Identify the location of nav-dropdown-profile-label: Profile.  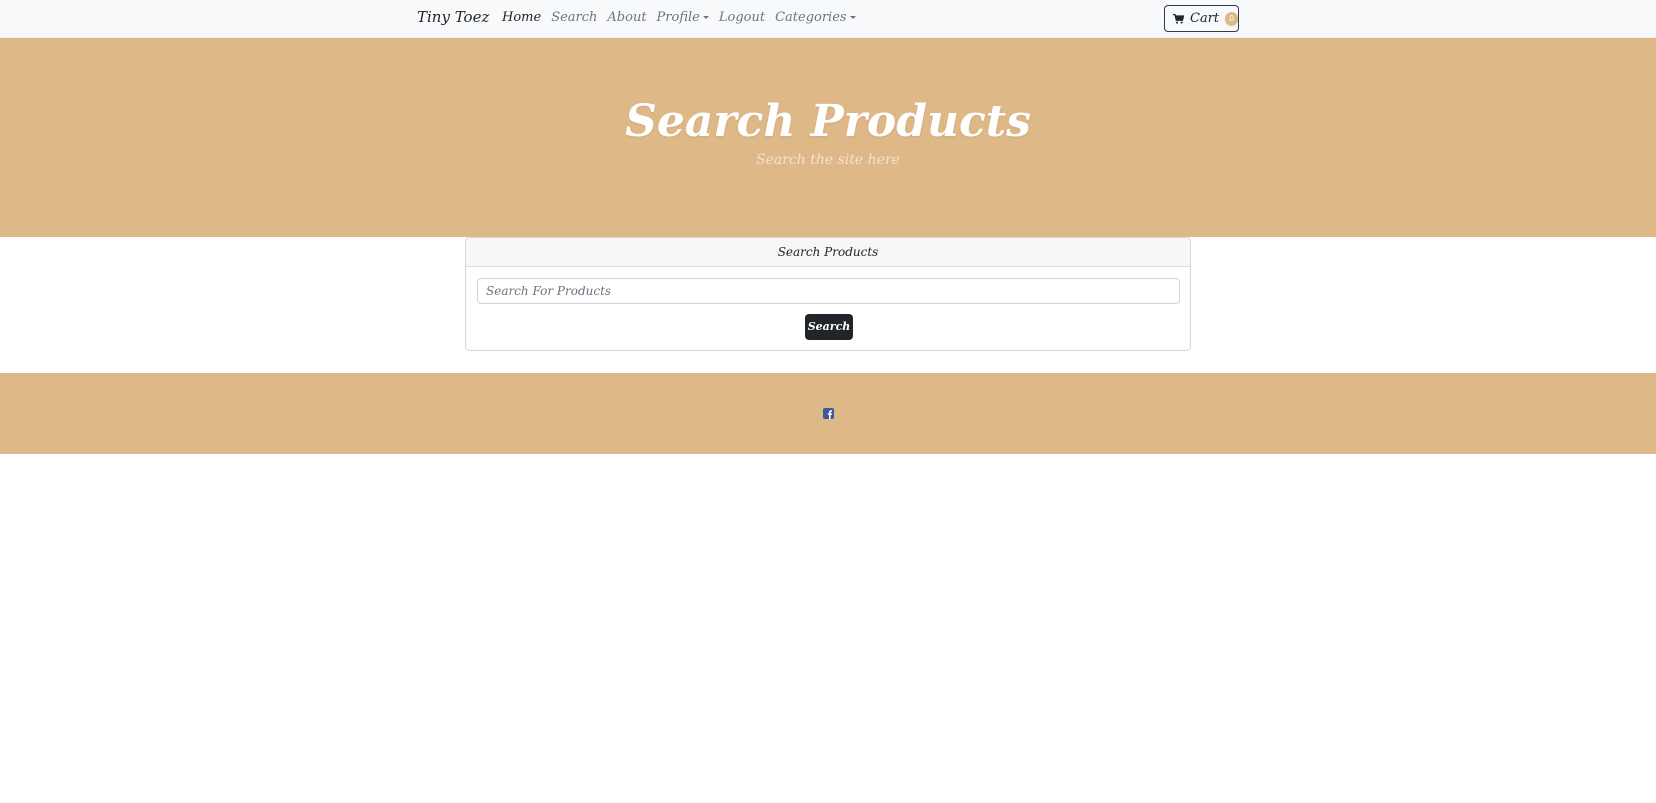
(678, 17).